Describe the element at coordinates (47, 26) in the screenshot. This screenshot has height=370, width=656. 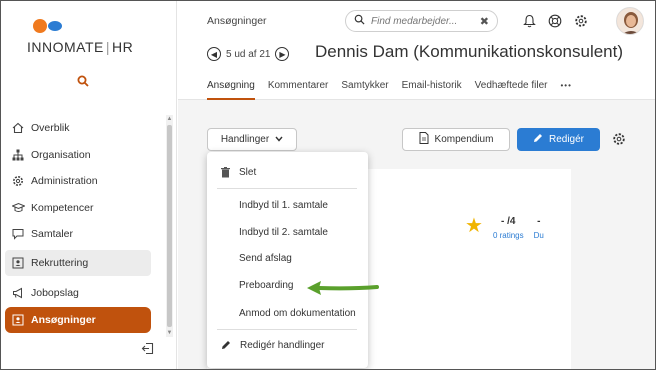
I see `logo-mark` at that location.